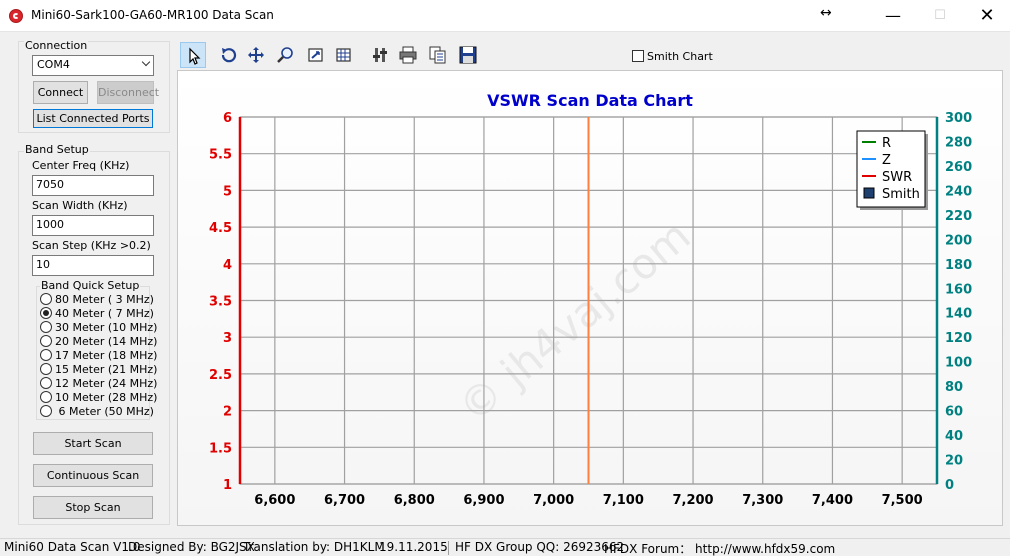 Image resolution: width=1010 pixels, height=556 pixels. Describe the element at coordinates (344, 55) in the screenshot. I see `grid-settings-tool-button` at that location.